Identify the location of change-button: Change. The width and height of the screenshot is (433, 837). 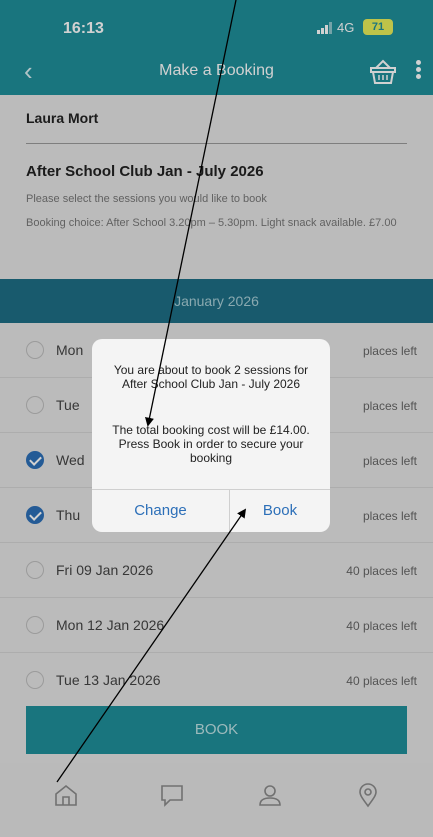
(160, 511).